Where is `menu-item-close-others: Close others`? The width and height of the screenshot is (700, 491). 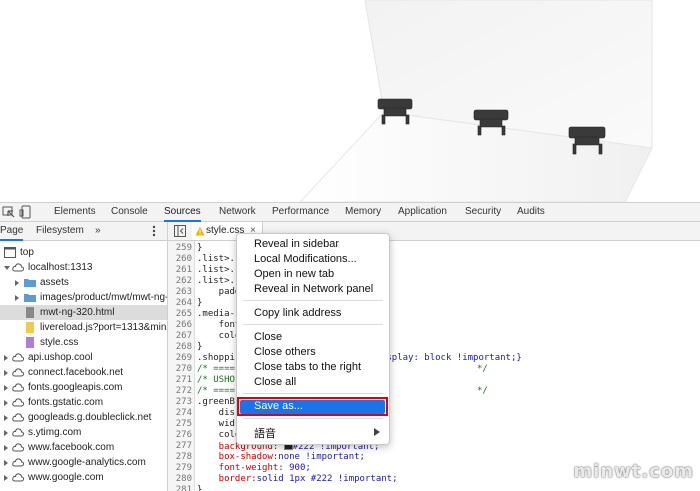
menu-item-close-others: Close others is located at coordinates (285, 352).